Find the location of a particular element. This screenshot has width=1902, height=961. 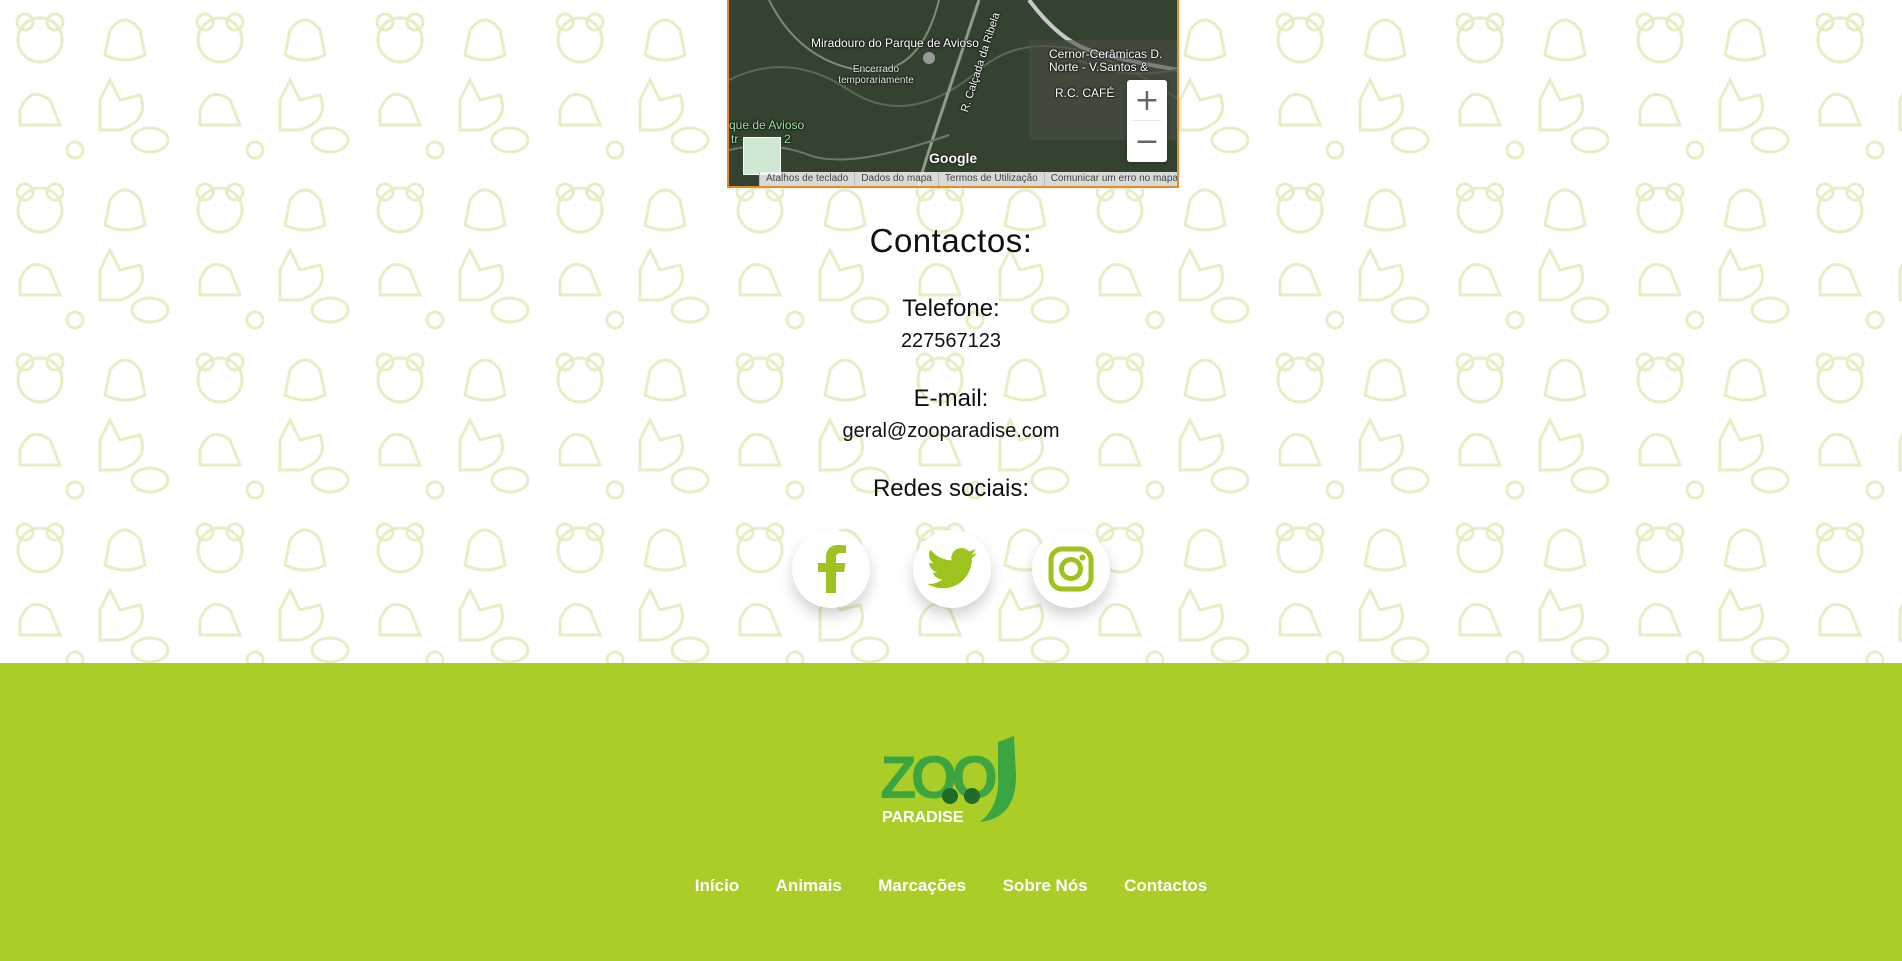

facebook-icon is located at coordinates (832, 569).